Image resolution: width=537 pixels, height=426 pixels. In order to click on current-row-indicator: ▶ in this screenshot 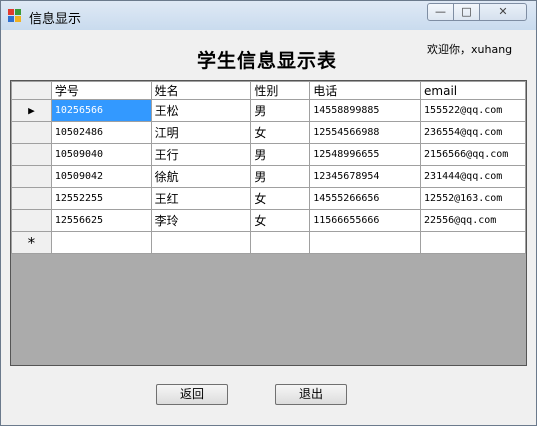, I will do `click(31, 110)`.